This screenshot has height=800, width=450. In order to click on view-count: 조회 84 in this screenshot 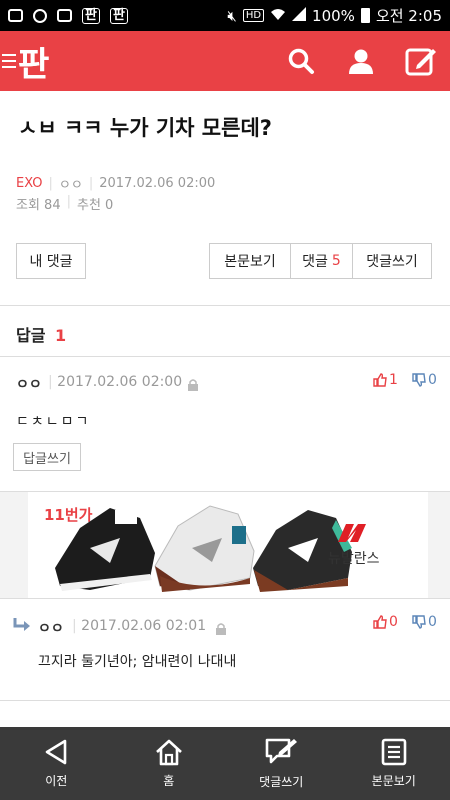, I will do `click(38, 205)`.